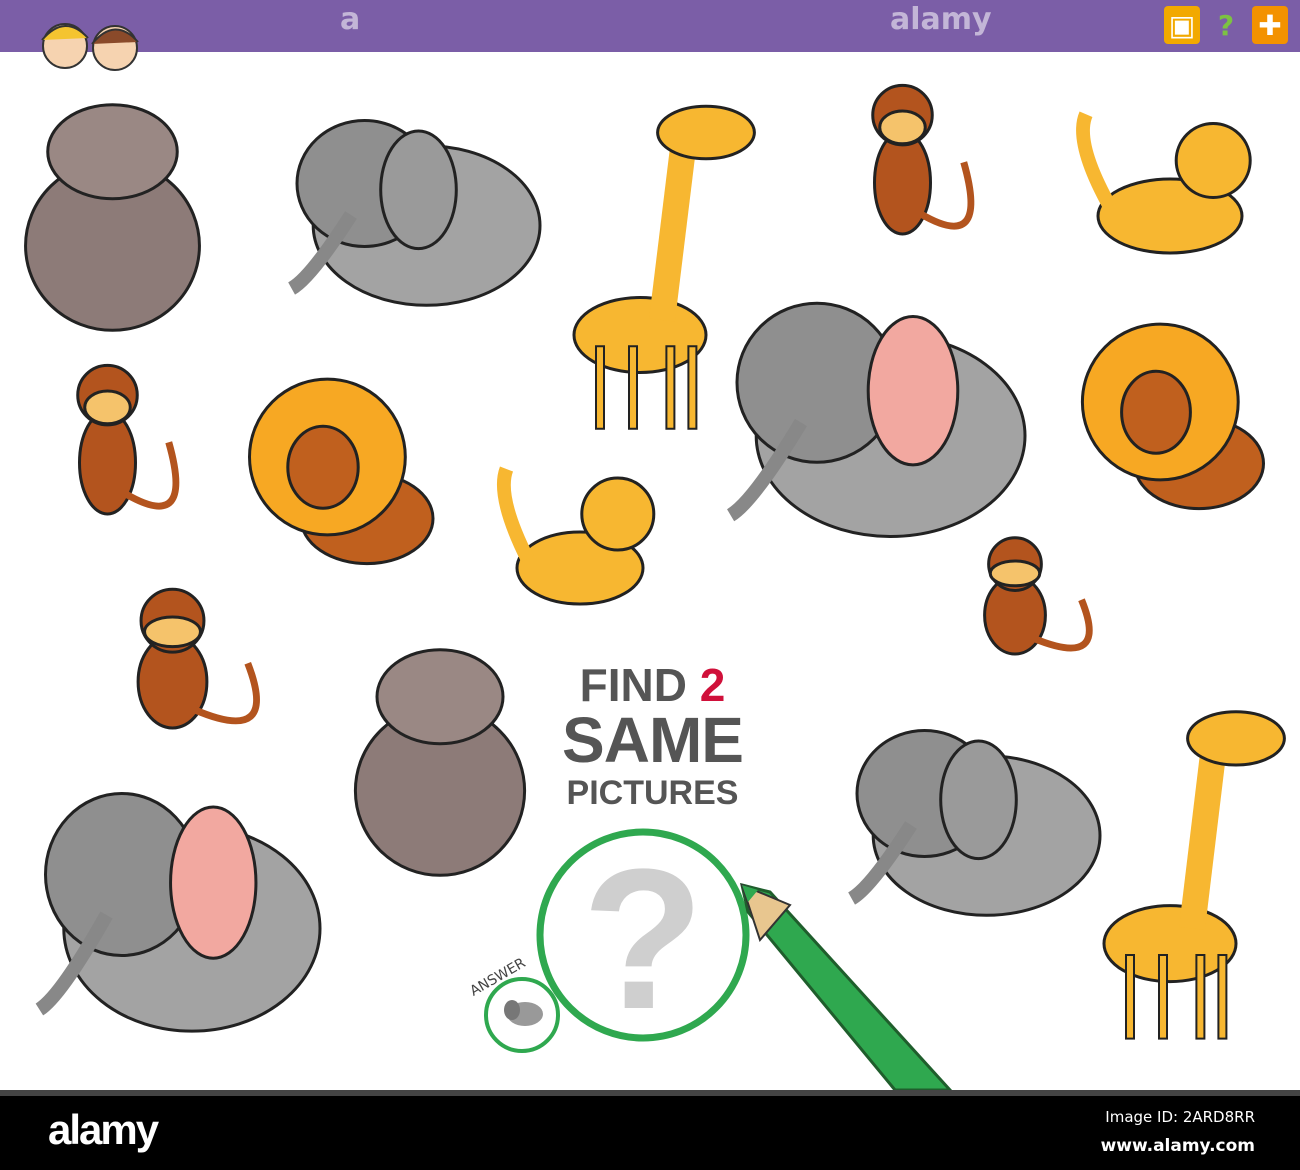 The height and width of the screenshot is (1170, 1300). Describe the element at coordinates (643, 939) in the screenshot. I see `question-mark: ?` at that location.